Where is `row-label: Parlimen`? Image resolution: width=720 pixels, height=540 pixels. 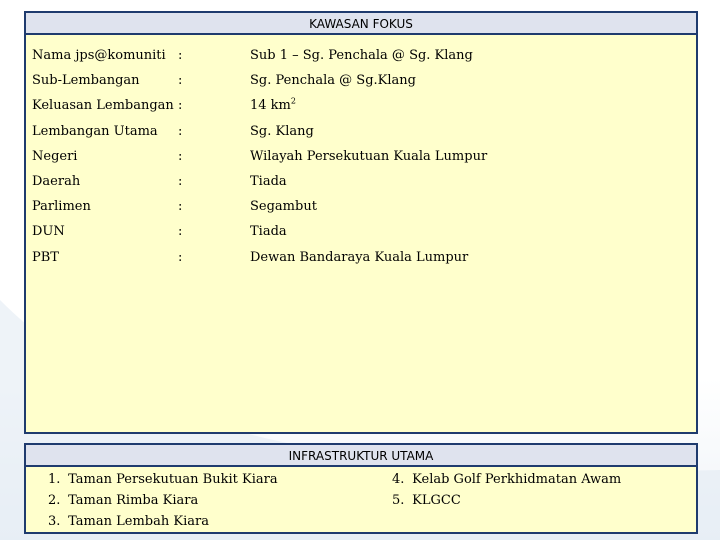
row-label: Parlimen is located at coordinates (61, 206).